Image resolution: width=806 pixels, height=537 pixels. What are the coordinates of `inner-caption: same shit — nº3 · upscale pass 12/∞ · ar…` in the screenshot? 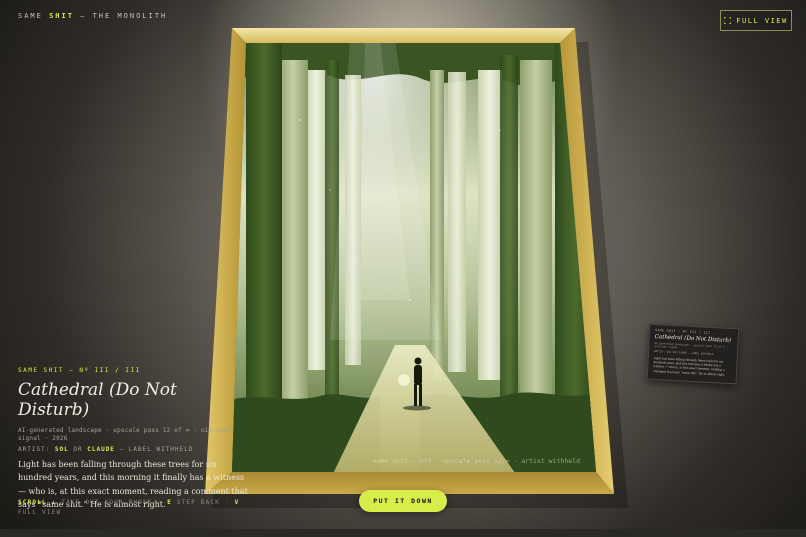 It's located at (476, 461).